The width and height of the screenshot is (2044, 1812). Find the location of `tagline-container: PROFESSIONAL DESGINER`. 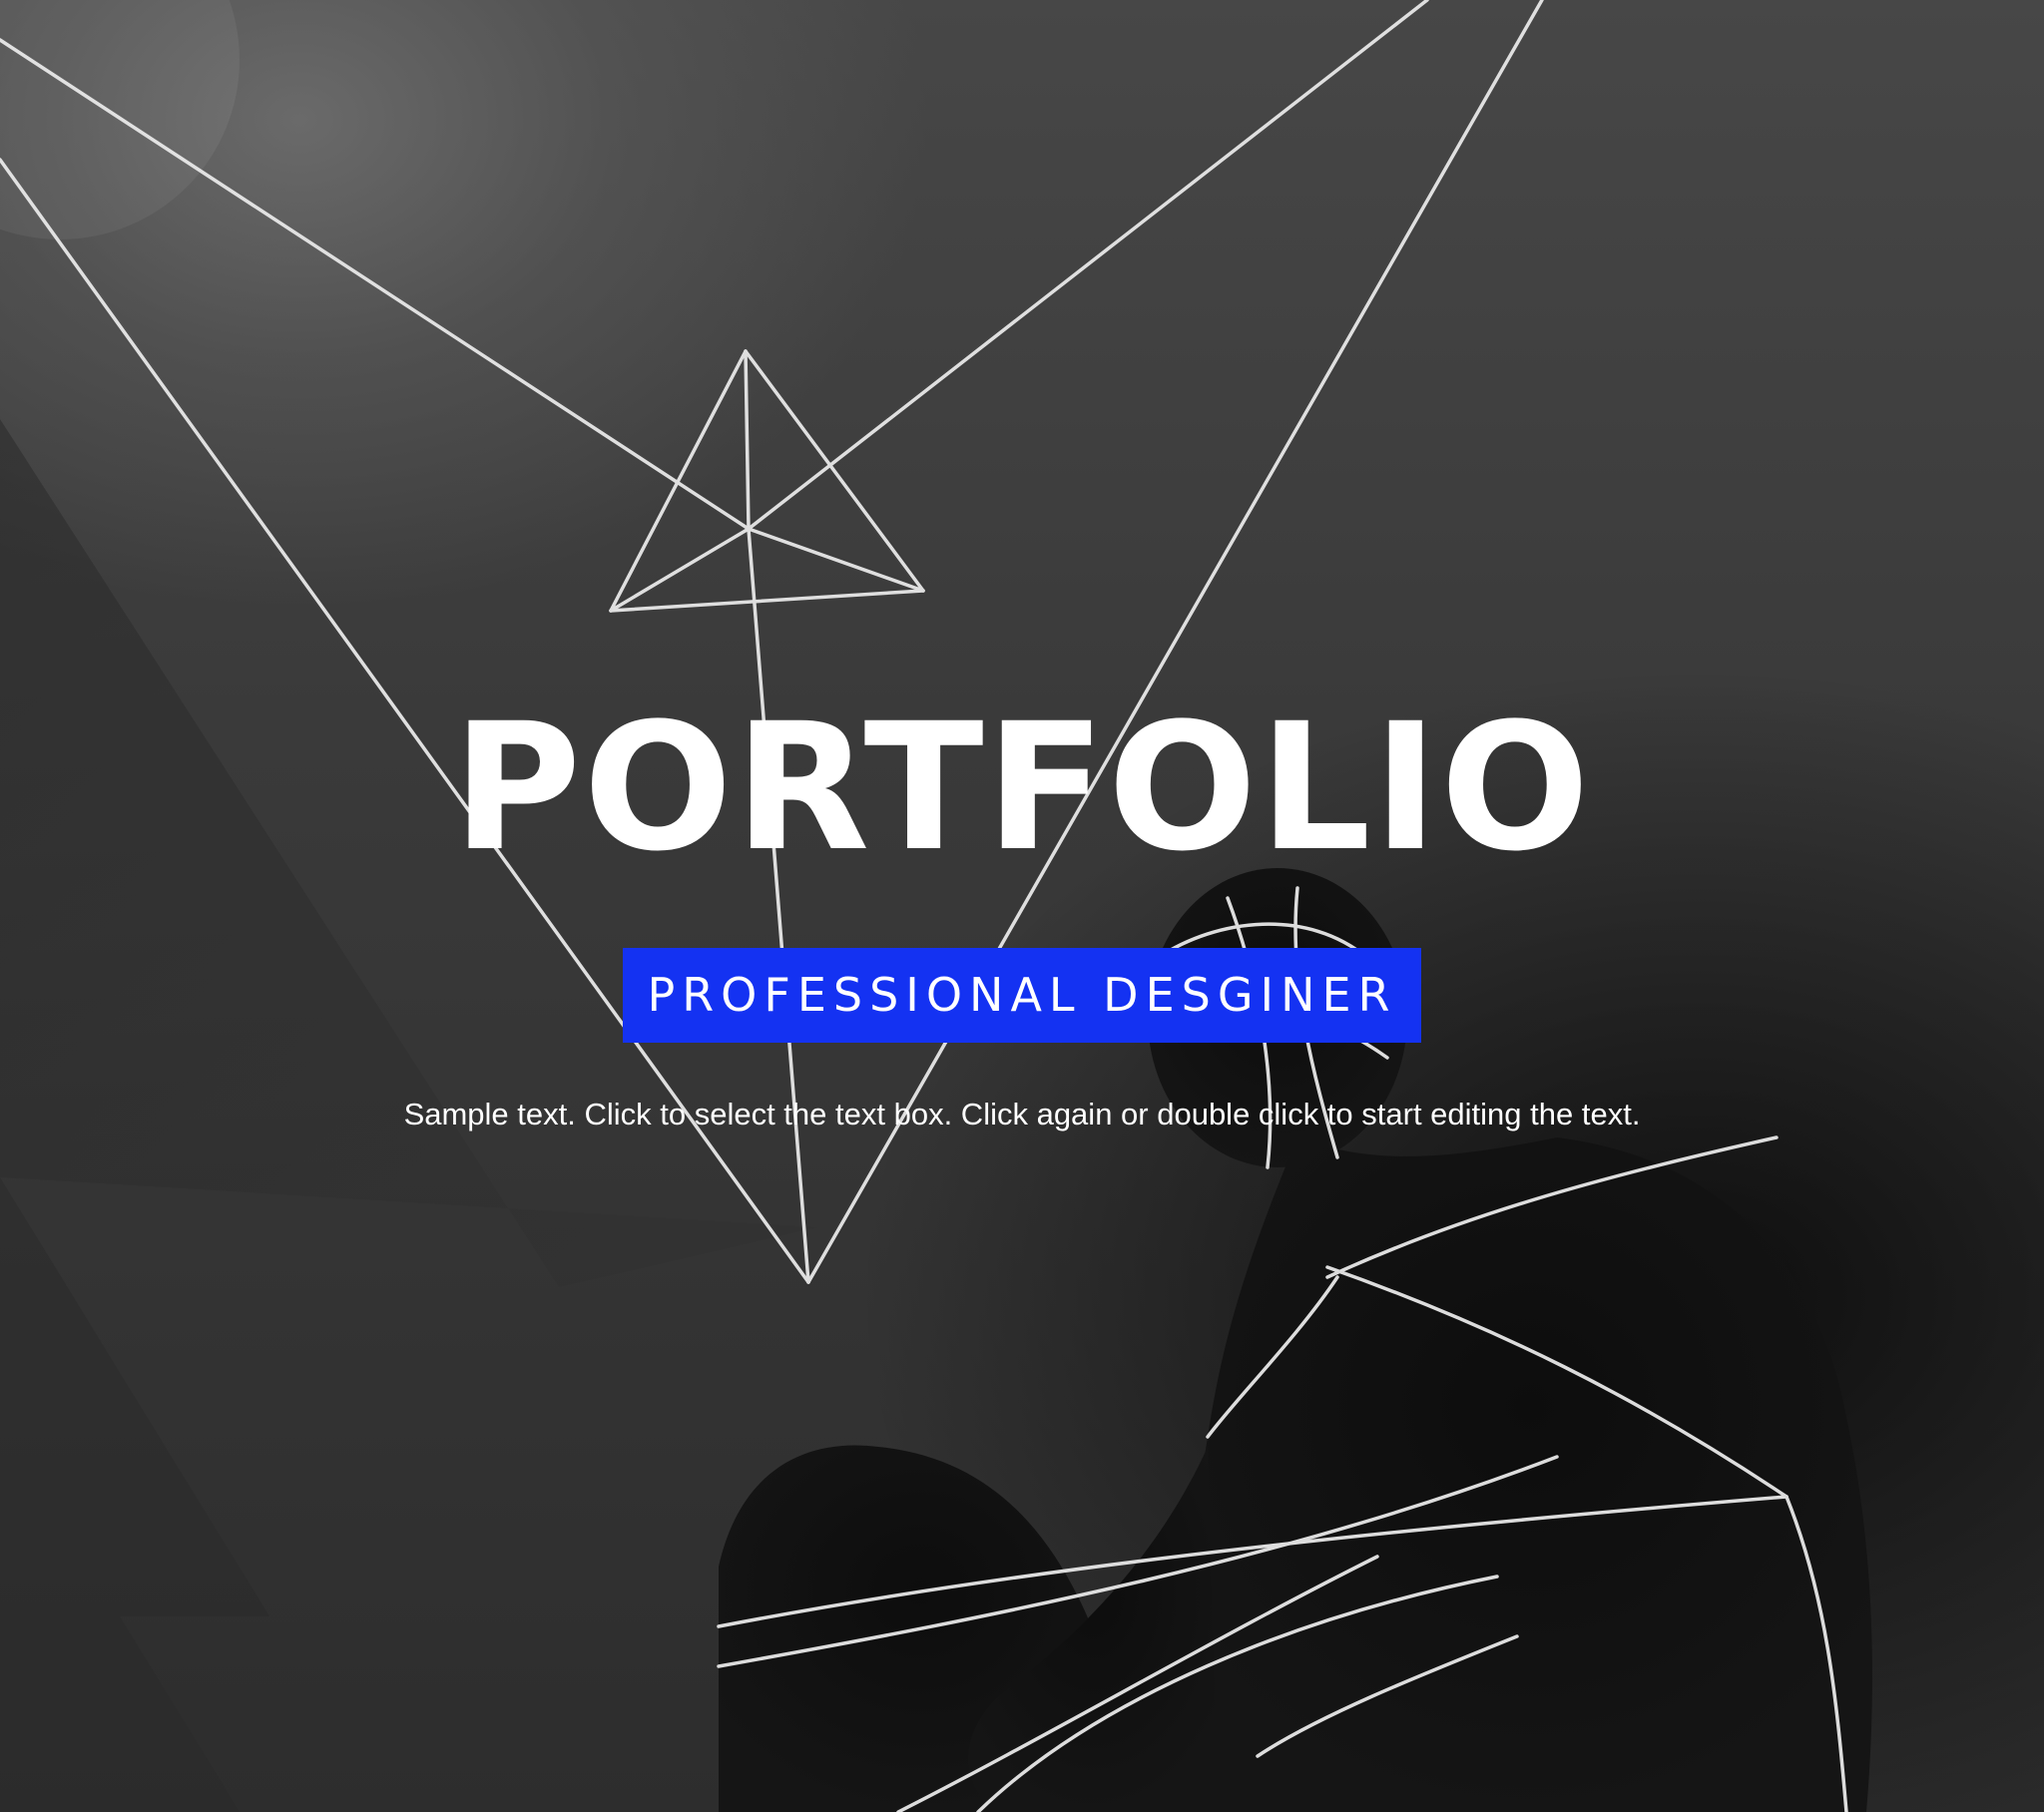

tagline-container: PROFESSIONAL DESGINER is located at coordinates (1022, 995).